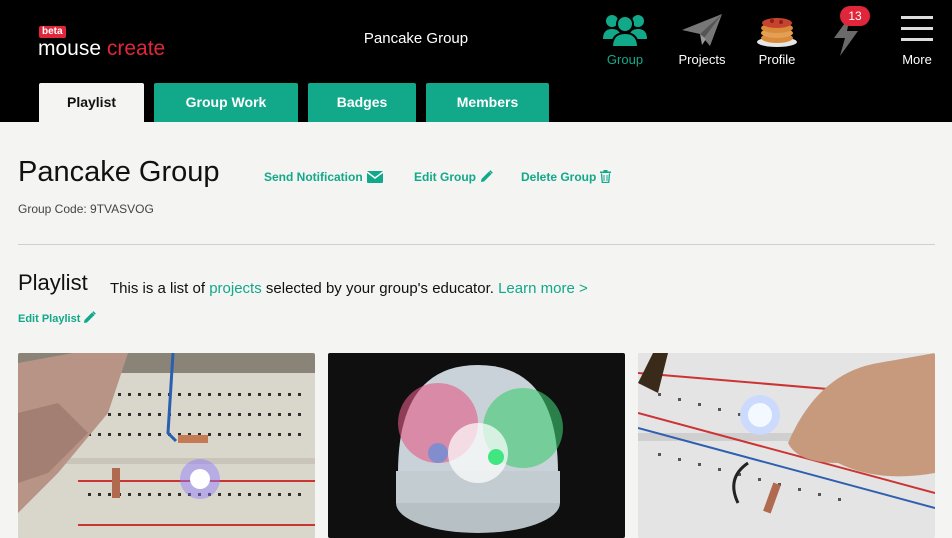 Image resolution: width=952 pixels, height=538 pixels. Describe the element at coordinates (777, 28) in the screenshot. I see `pancake-avatar-icon` at that location.